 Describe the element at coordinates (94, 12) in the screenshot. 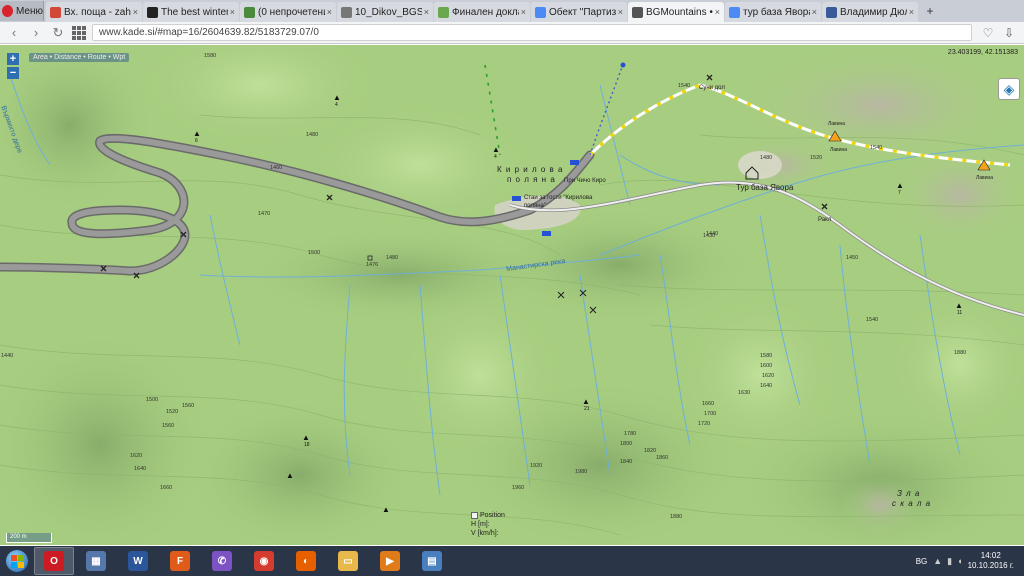

I see `browser-tab: Вх. поща - zahari×` at that location.